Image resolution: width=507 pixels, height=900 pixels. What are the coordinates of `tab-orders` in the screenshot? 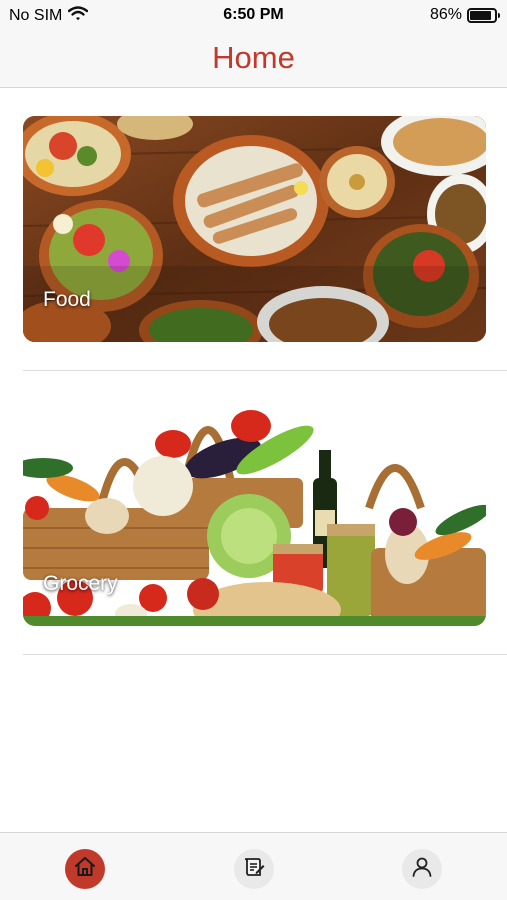 It's located at (254, 869).